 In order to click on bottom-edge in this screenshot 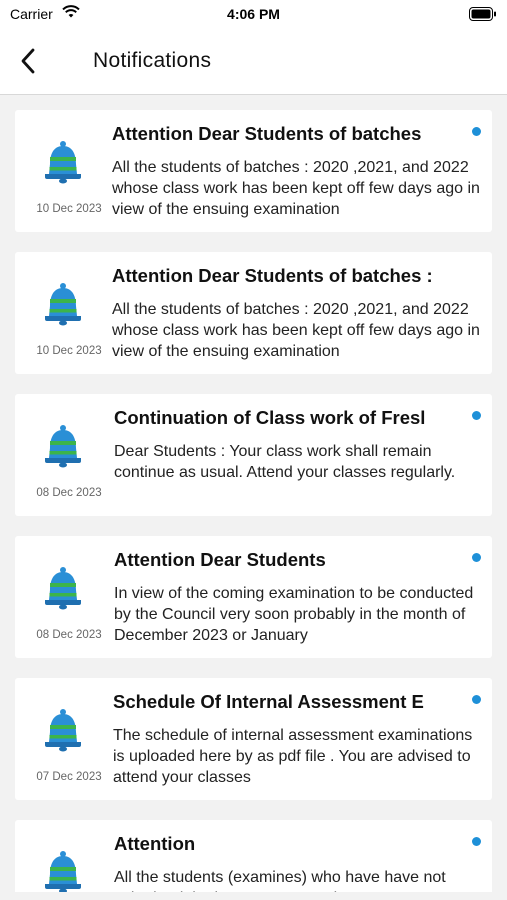, I will do `click(253, 896)`.